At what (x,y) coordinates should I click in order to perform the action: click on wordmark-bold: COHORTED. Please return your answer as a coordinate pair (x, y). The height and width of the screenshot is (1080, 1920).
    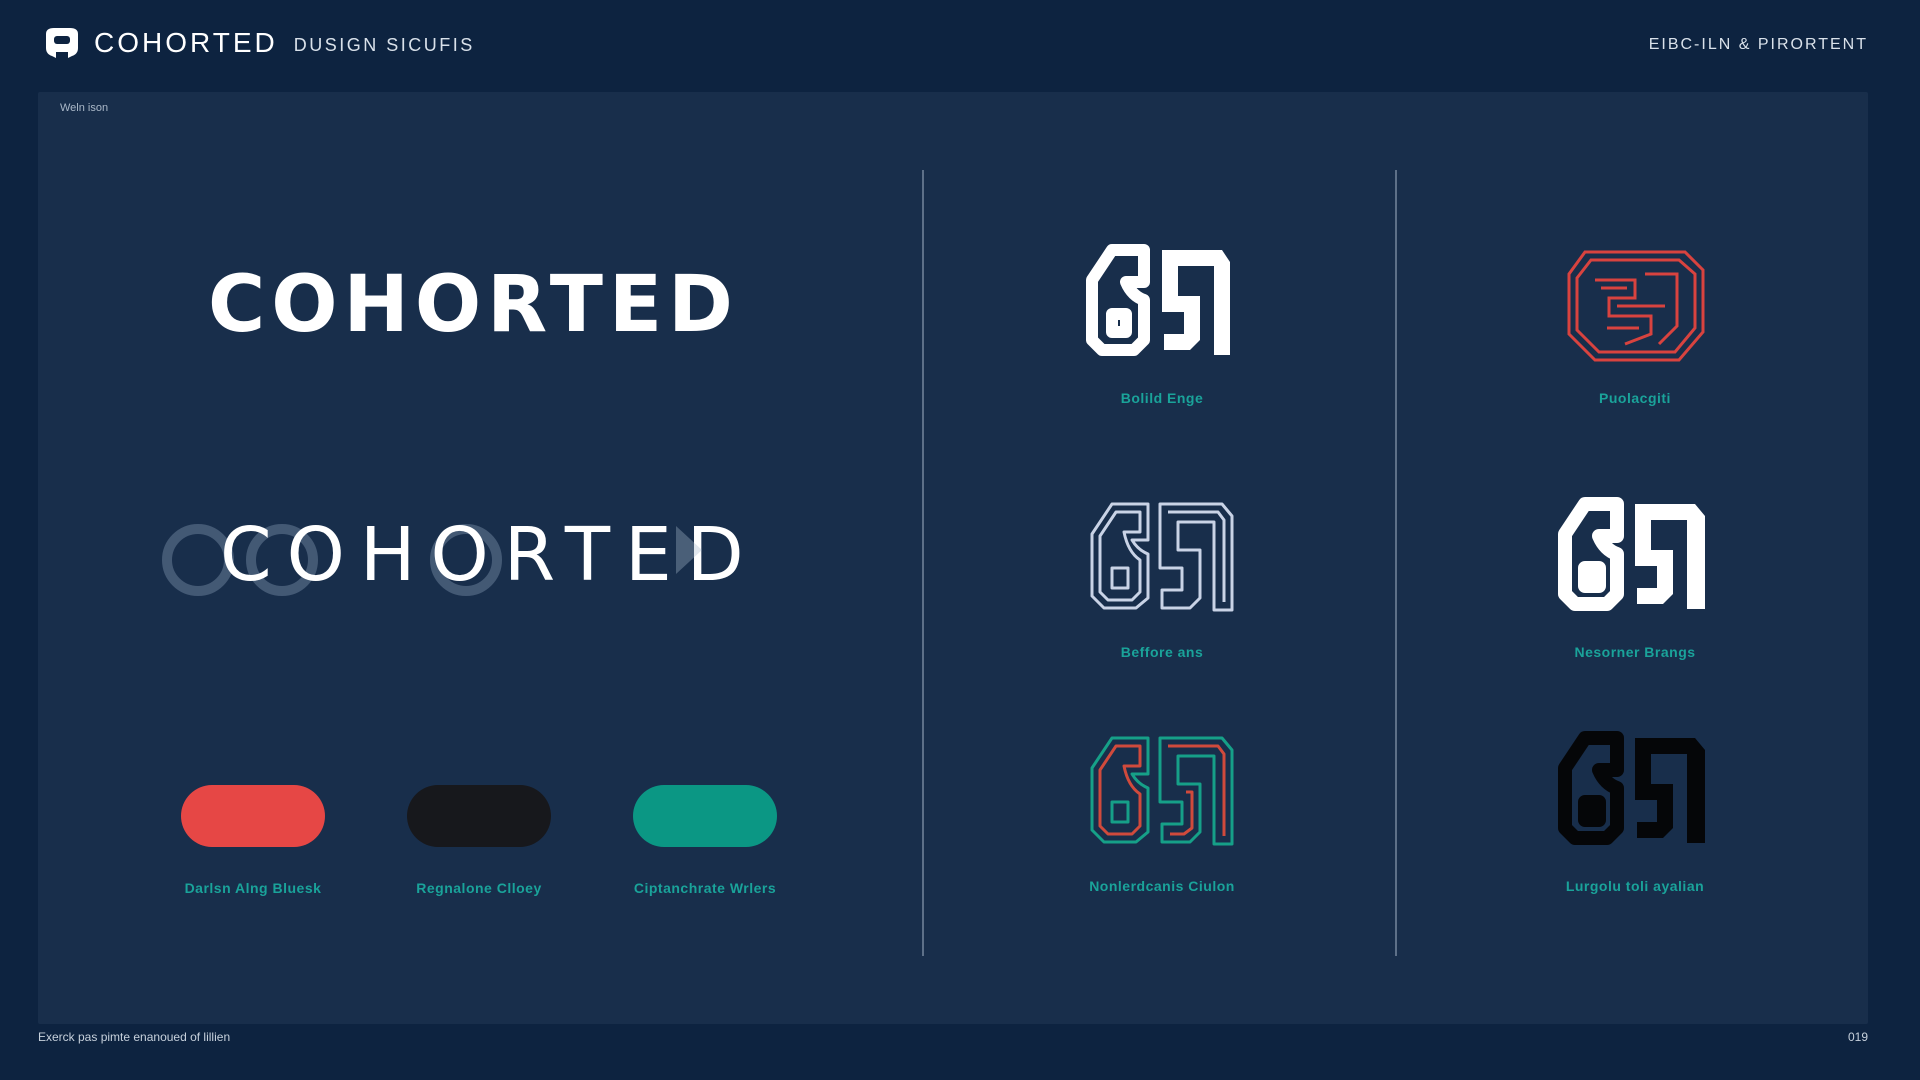
    Looking at the image, I should click on (473, 305).